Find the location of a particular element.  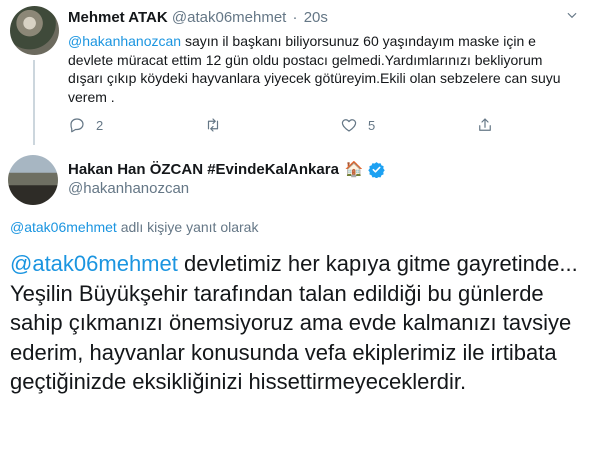

share-icon is located at coordinates (485, 124).